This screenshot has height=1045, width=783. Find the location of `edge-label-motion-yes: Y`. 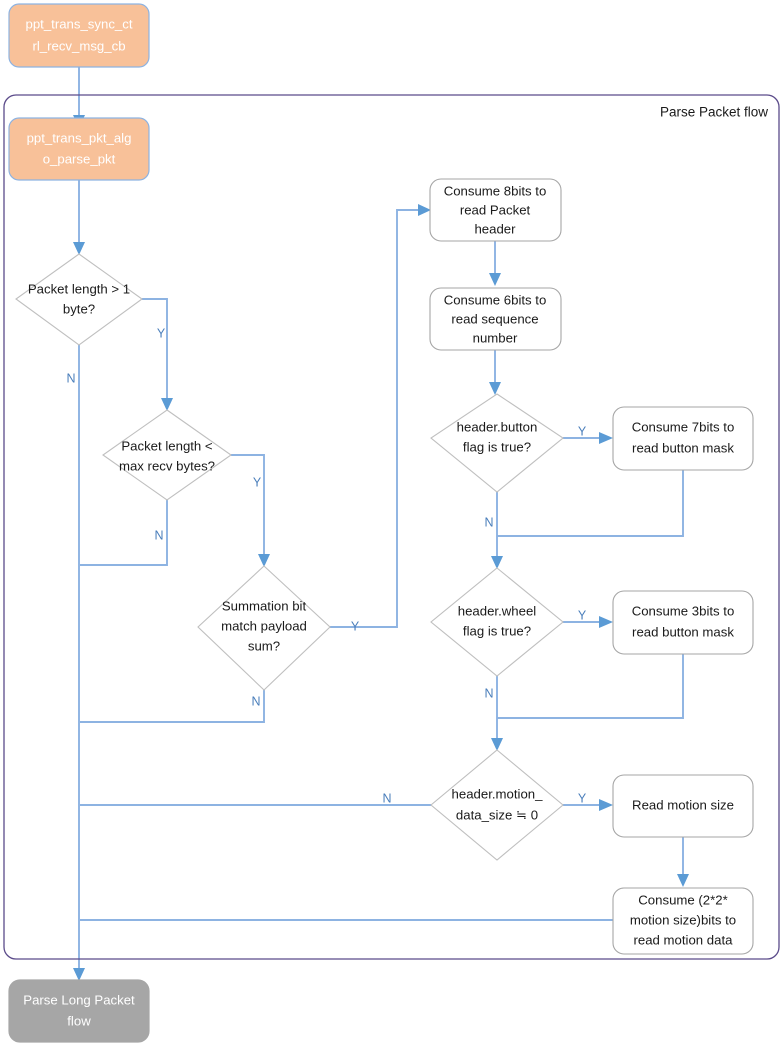

edge-label-motion-yes: Y is located at coordinates (582, 798).